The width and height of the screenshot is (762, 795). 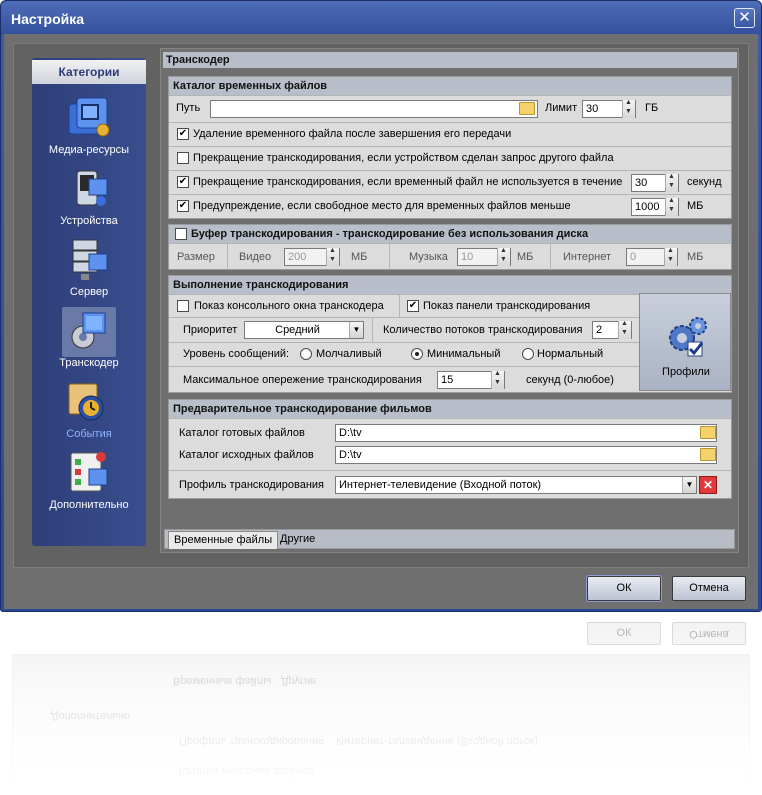 I want to click on message-level-label: Уровень сообщений:, so click(x=236, y=354).